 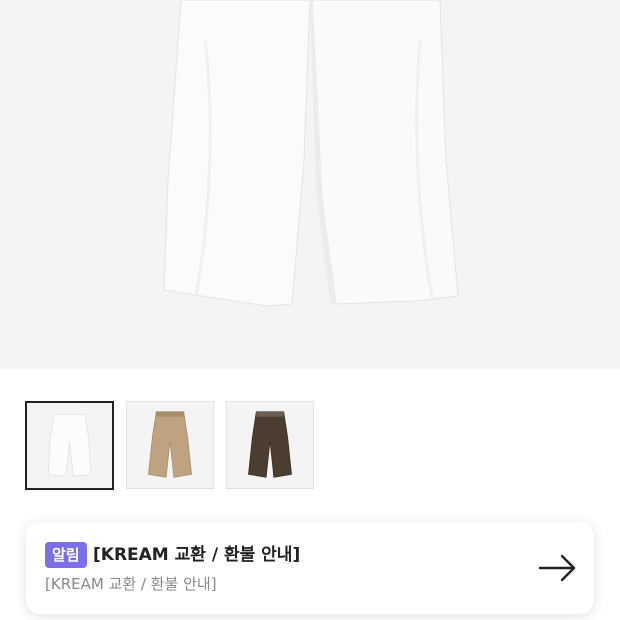 I want to click on white-pants-thumbnail, so click(x=69, y=445).